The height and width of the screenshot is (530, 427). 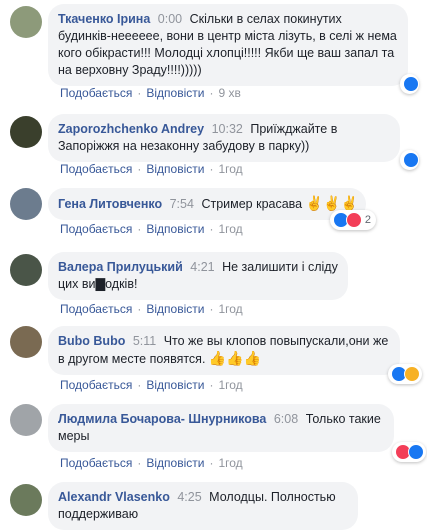 I want to click on comment-time: 7:54, so click(x=182, y=204).